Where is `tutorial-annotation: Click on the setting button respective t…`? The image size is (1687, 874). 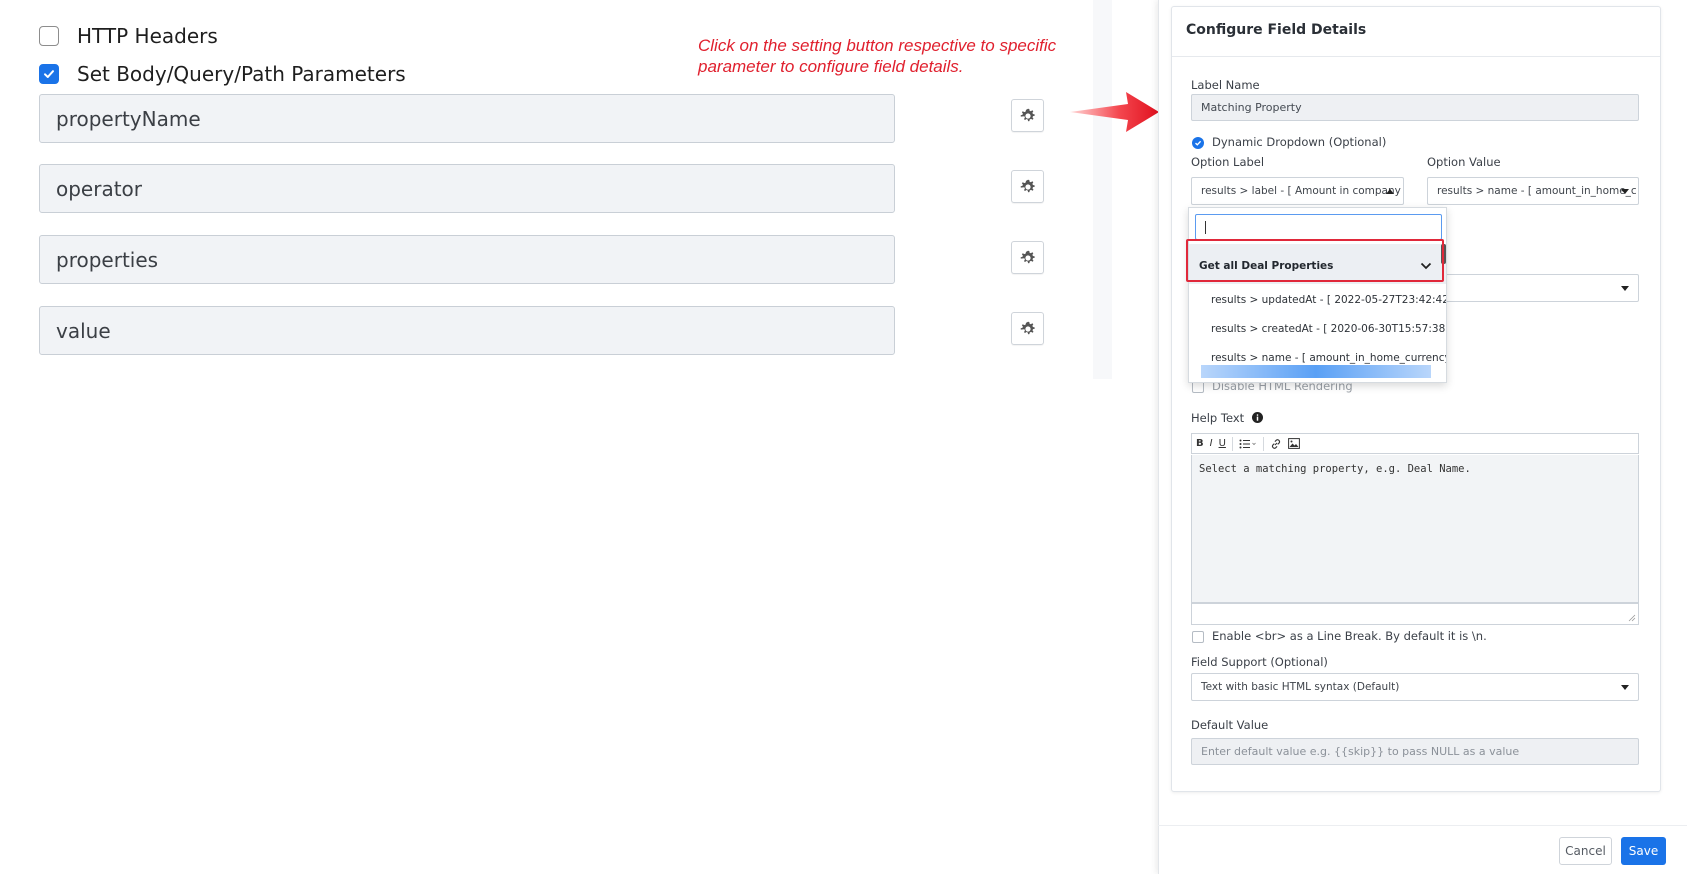
tutorial-annotation: Click on the setting button respective t… is located at coordinates (877, 56).